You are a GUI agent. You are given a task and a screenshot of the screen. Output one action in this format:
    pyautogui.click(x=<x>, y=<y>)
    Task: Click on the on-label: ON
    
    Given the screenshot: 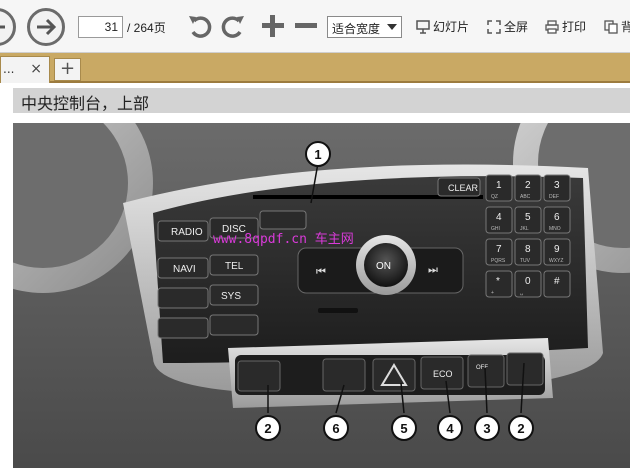 What is the action you would take?
    pyautogui.click(x=383, y=266)
    